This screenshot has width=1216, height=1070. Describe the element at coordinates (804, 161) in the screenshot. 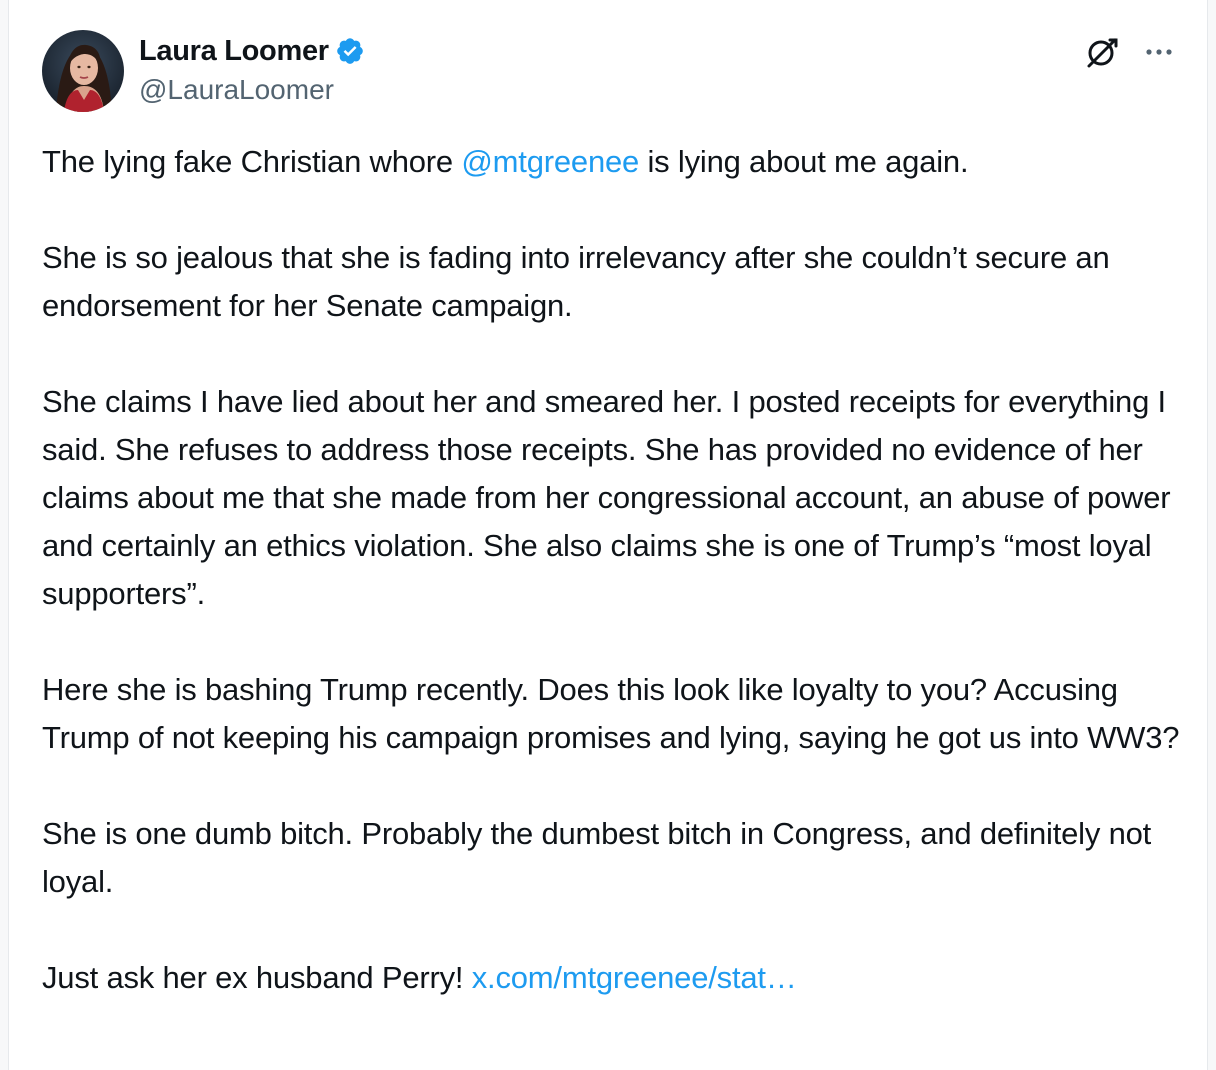

I see `tweet-text-segment: is lying about me again.` at that location.